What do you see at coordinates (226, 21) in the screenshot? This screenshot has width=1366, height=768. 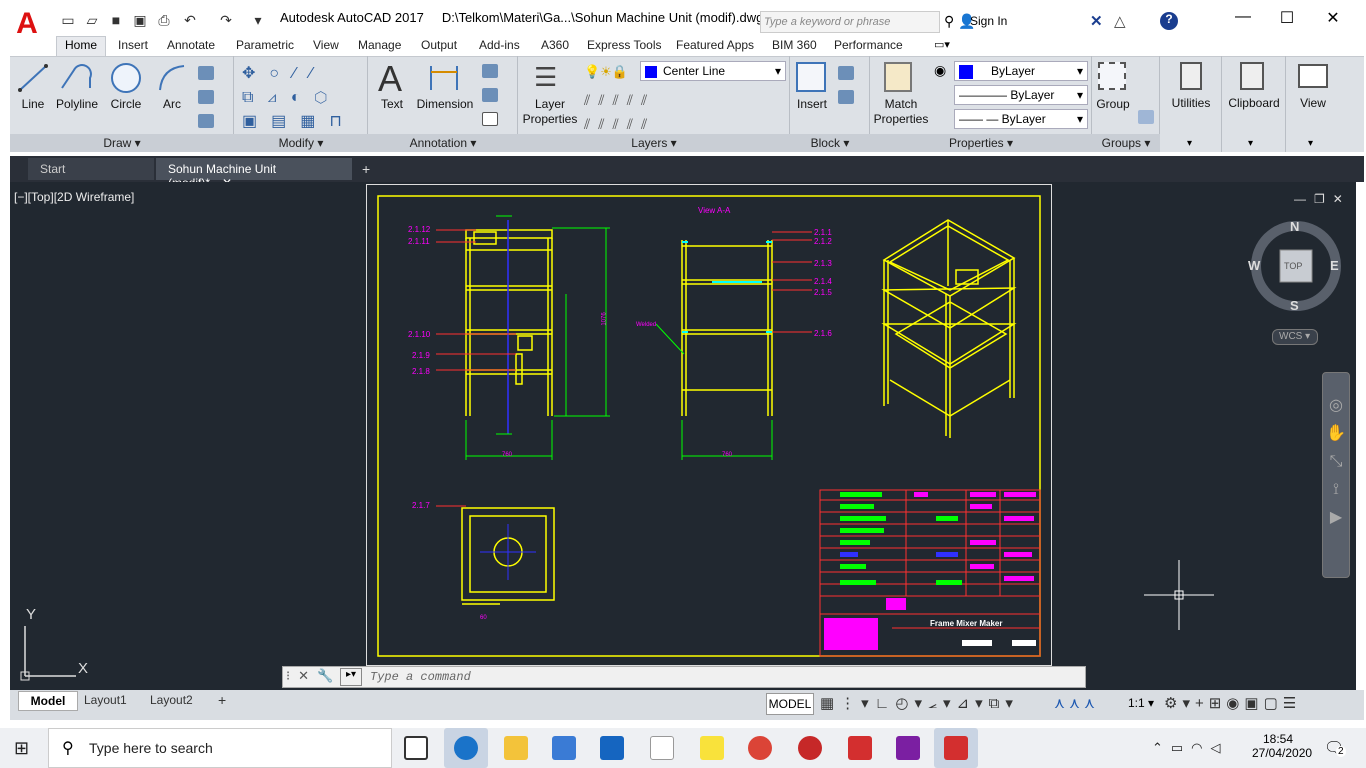 I see `redo-icon: ↷` at bounding box center [226, 21].